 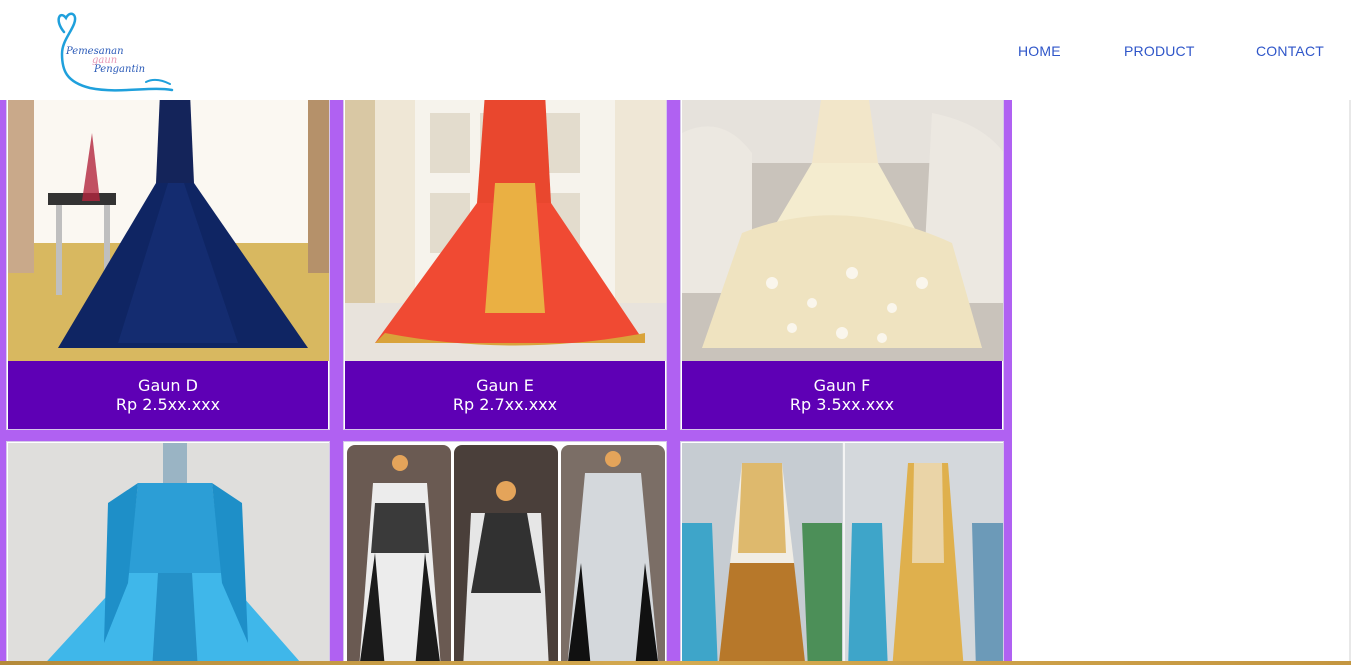 I want to click on product-card-blue-kebaya, so click(x=168, y=553).